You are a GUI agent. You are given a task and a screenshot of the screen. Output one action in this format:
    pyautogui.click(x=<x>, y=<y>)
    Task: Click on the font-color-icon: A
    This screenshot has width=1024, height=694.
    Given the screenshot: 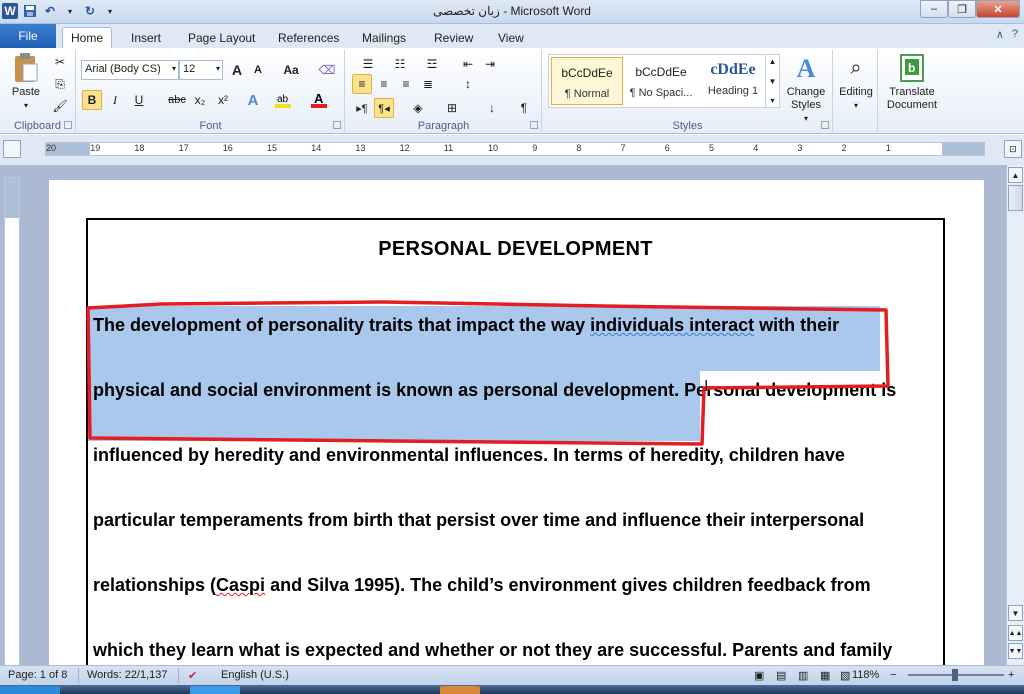 What is the action you would take?
    pyautogui.click(x=319, y=100)
    